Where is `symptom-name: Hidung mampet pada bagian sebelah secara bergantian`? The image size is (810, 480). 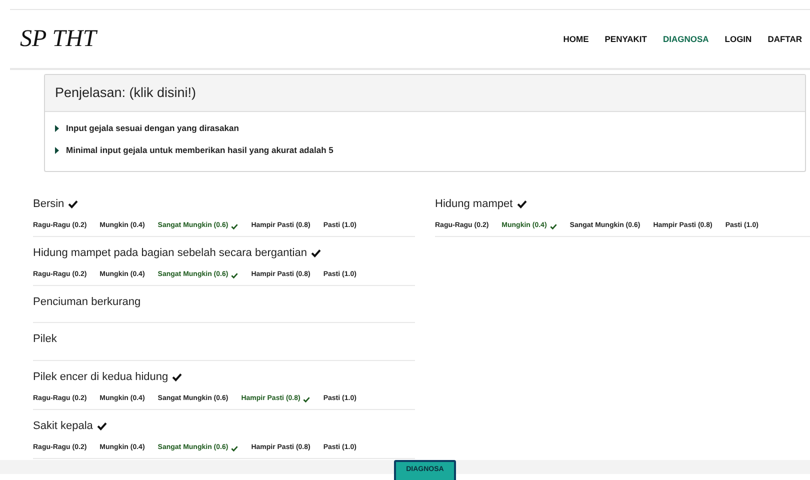 symptom-name: Hidung mampet pada bagian sebelah secara bergantian is located at coordinates (170, 253).